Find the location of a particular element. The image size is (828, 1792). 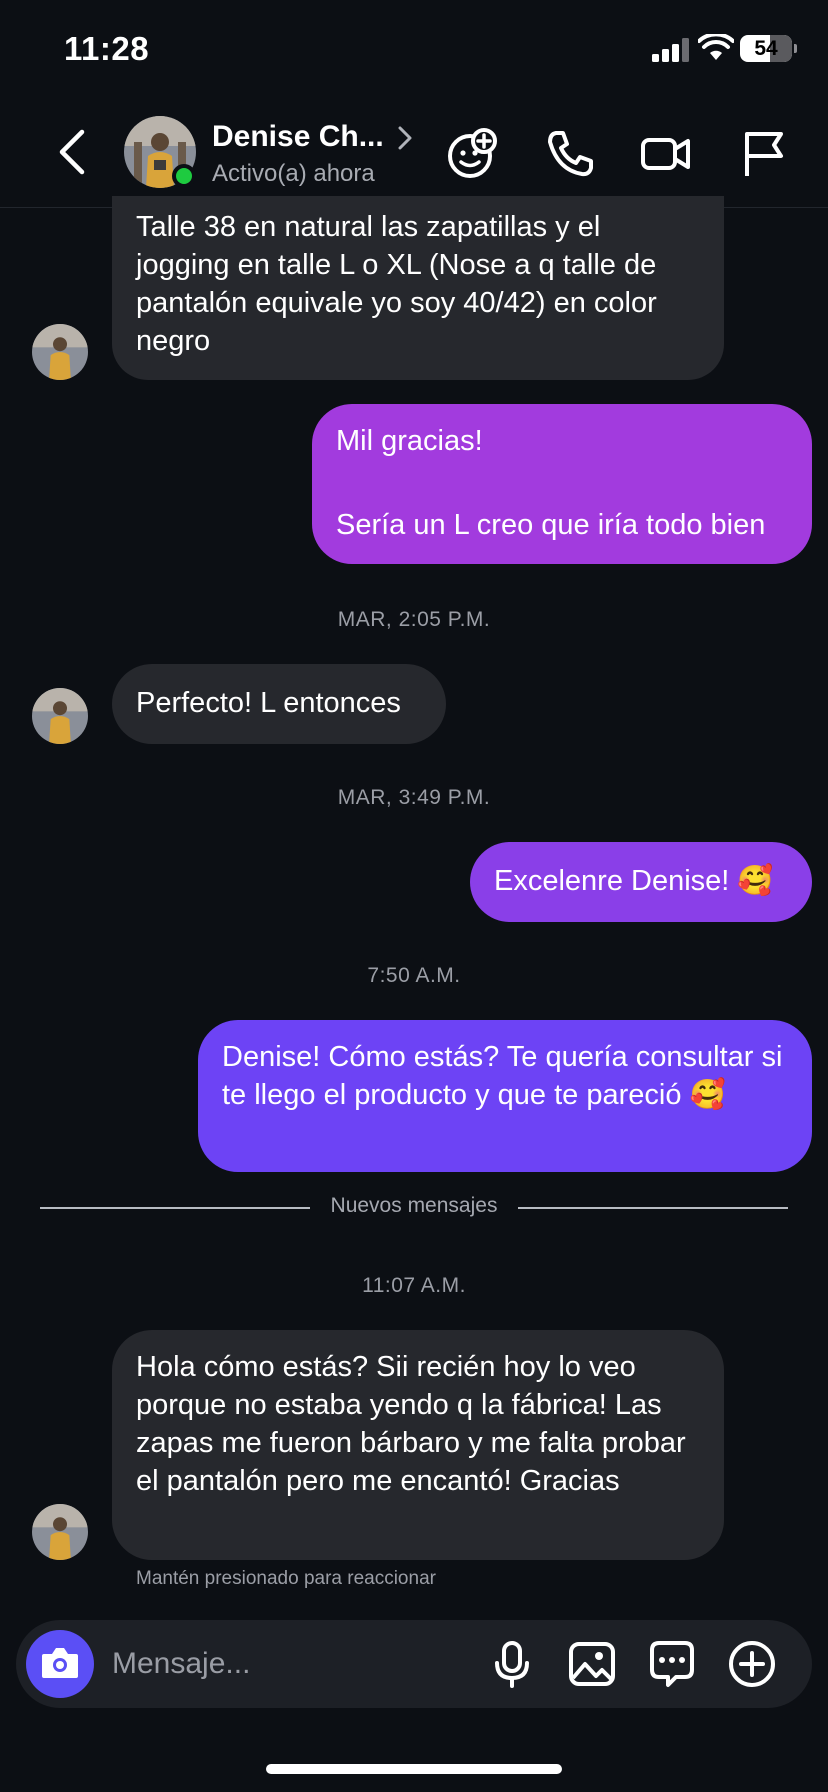

timestamp: MAR, 2:05 P.M. is located at coordinates (414, 619).